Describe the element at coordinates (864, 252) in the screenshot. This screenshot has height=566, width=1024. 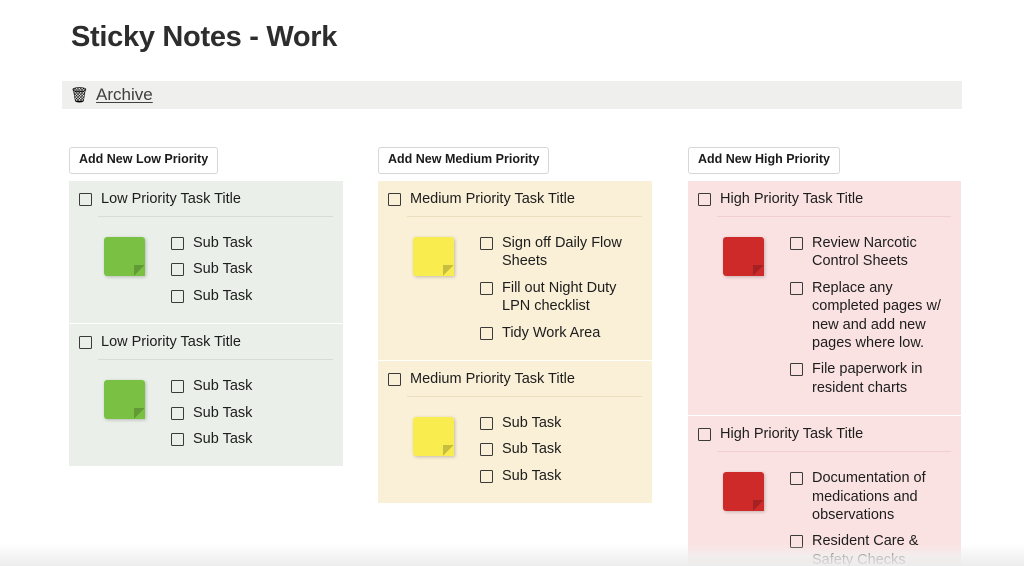
I see `subtask-label: Review Narcotic Control Sheets` at that location.